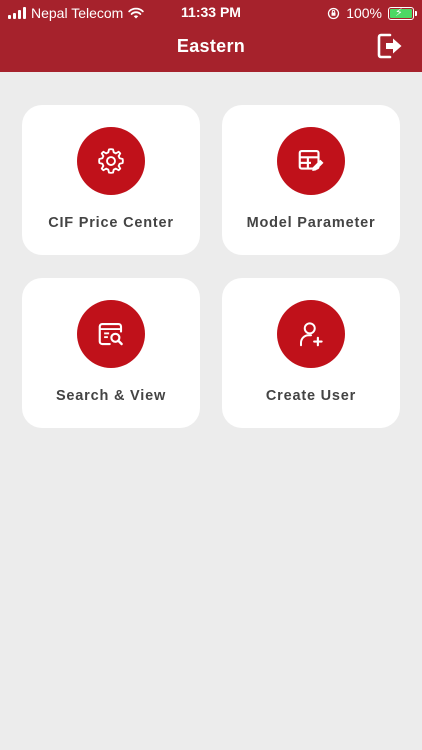 The image size is (422, 750). Describe the element at coordinates (311, 223) in the screenshot. I see `card-label: Model Parameter` at that location.